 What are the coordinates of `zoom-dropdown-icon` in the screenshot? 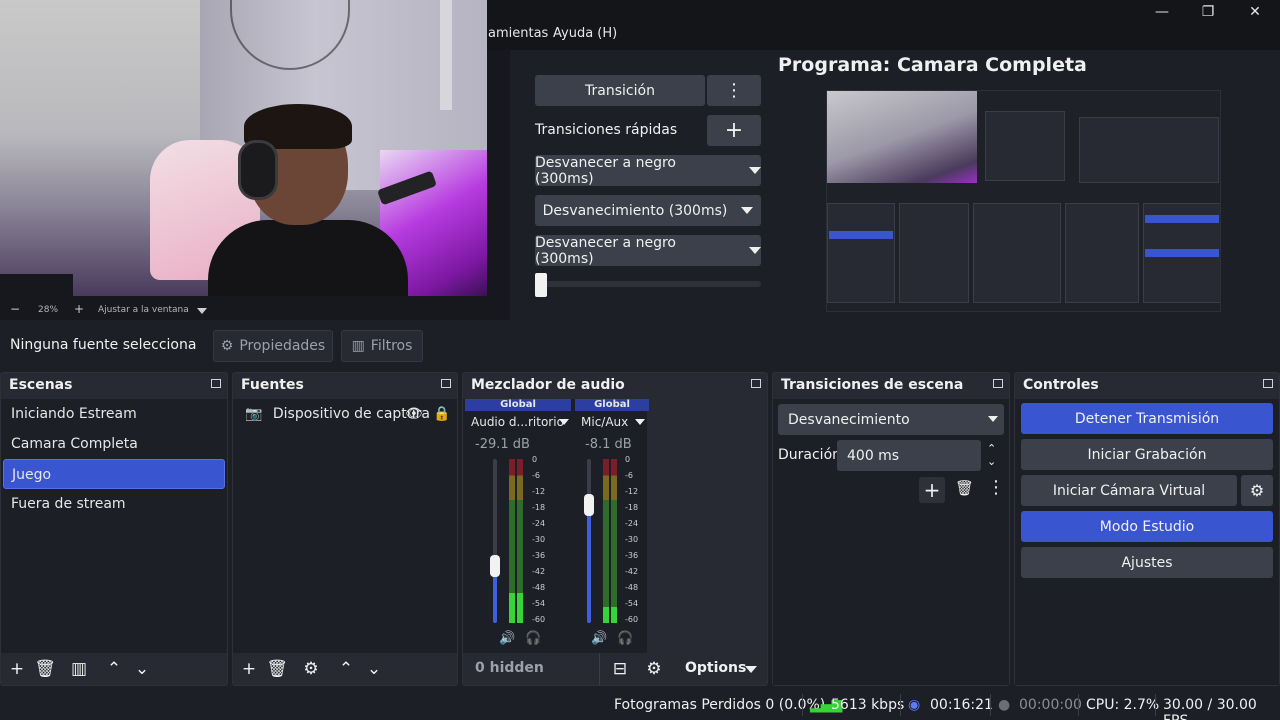 It's located at (202, 311).